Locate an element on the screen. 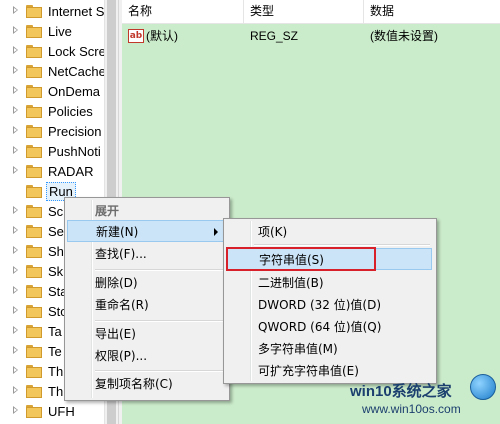 Image resolution: width=500 pixels, height=424 pixels. tree-item-label: Precision is located at coordinates (75, 131).